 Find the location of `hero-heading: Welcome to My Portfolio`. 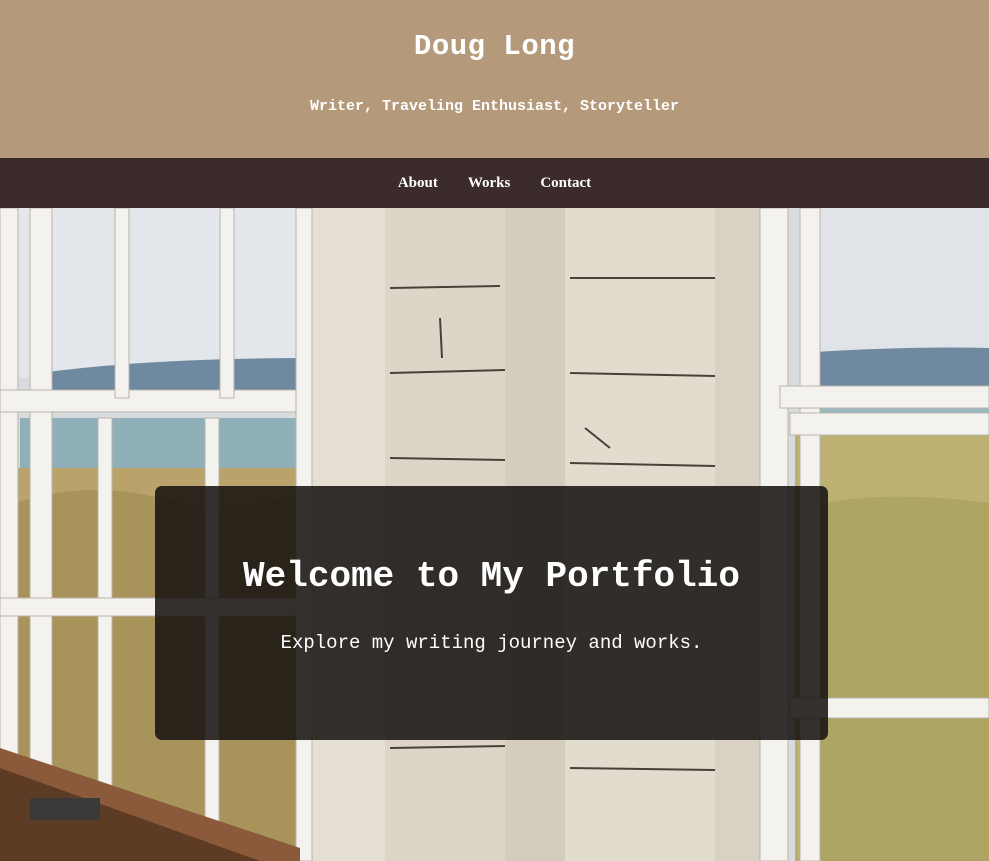

hero-heading: Welcome to My Portfolio is located at coordinates (491, 576).